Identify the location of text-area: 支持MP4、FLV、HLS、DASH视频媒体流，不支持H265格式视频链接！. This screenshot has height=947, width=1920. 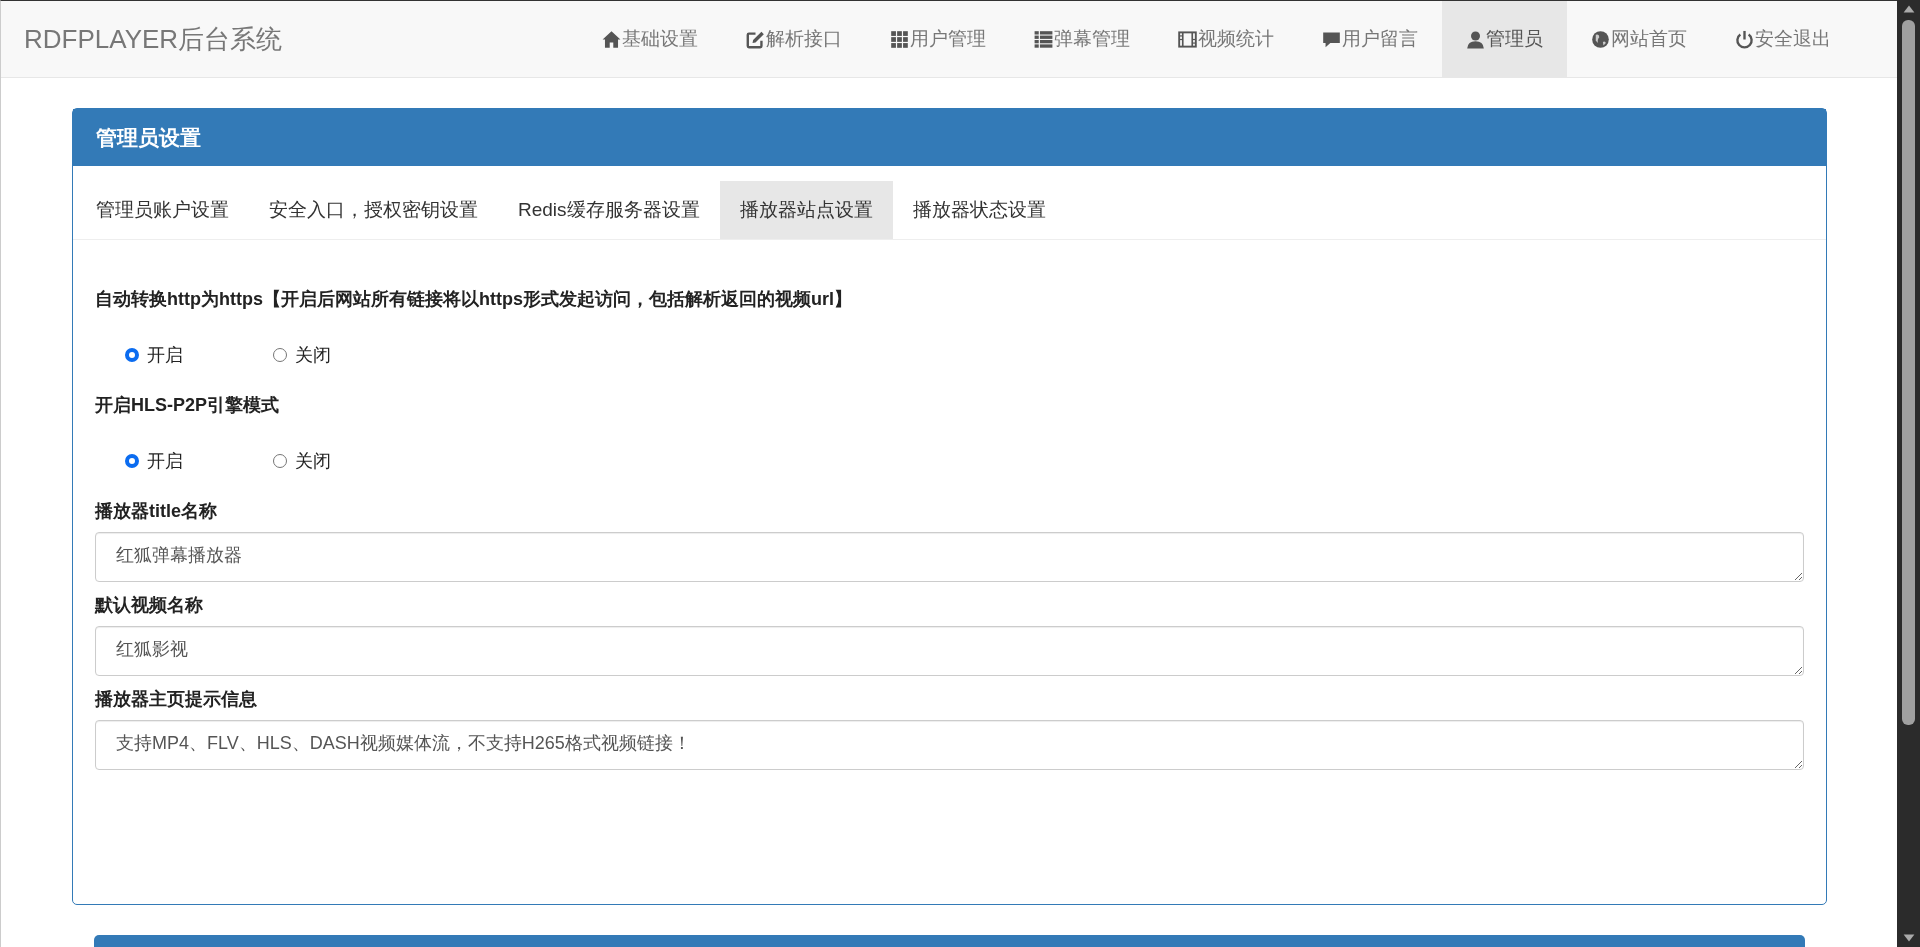
(949, 745).